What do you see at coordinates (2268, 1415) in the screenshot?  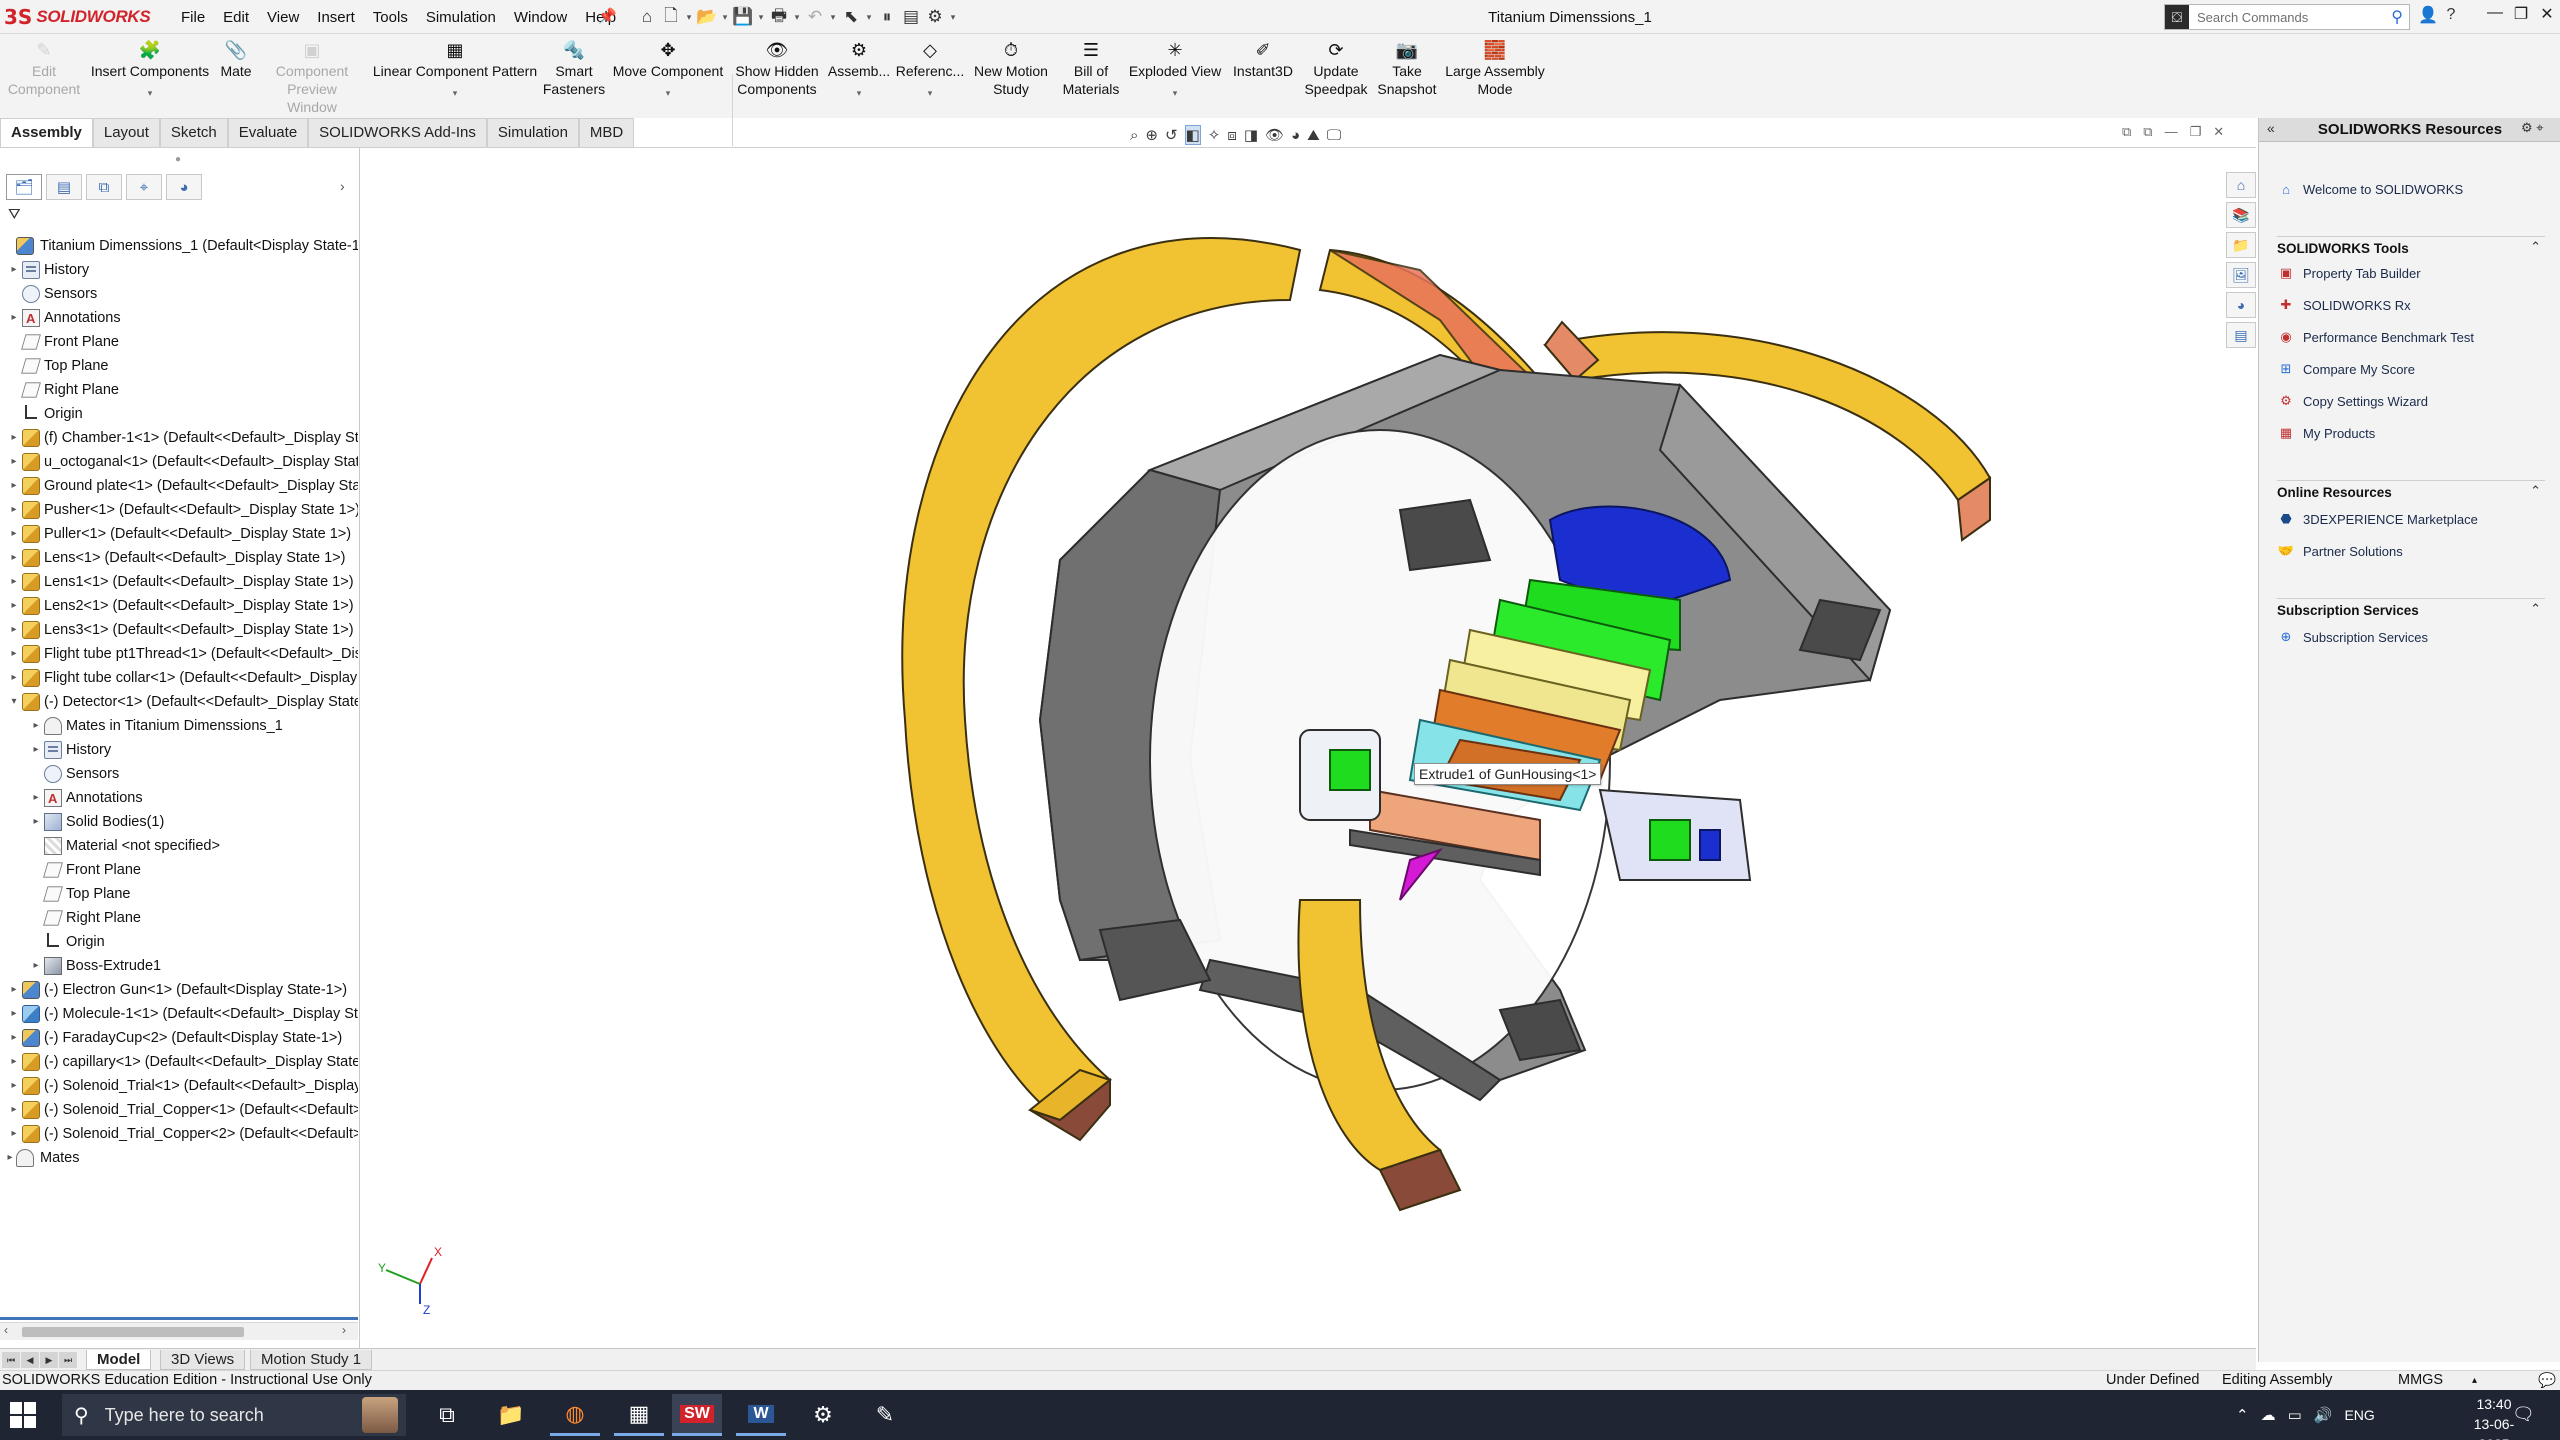 I see `onedrive-icon: ☁` at bounding box center [2268, 1415].